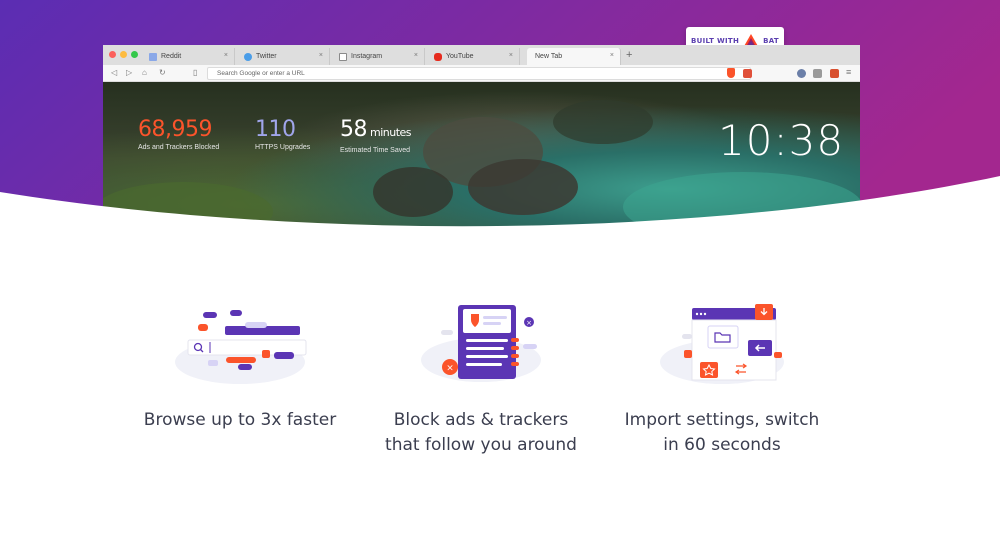 The width and height of the screenshot is (1000, 547). Describe the element at coordinates (391, 132) in the screenshot. I see `time-saved-unit: minutes` at that location.